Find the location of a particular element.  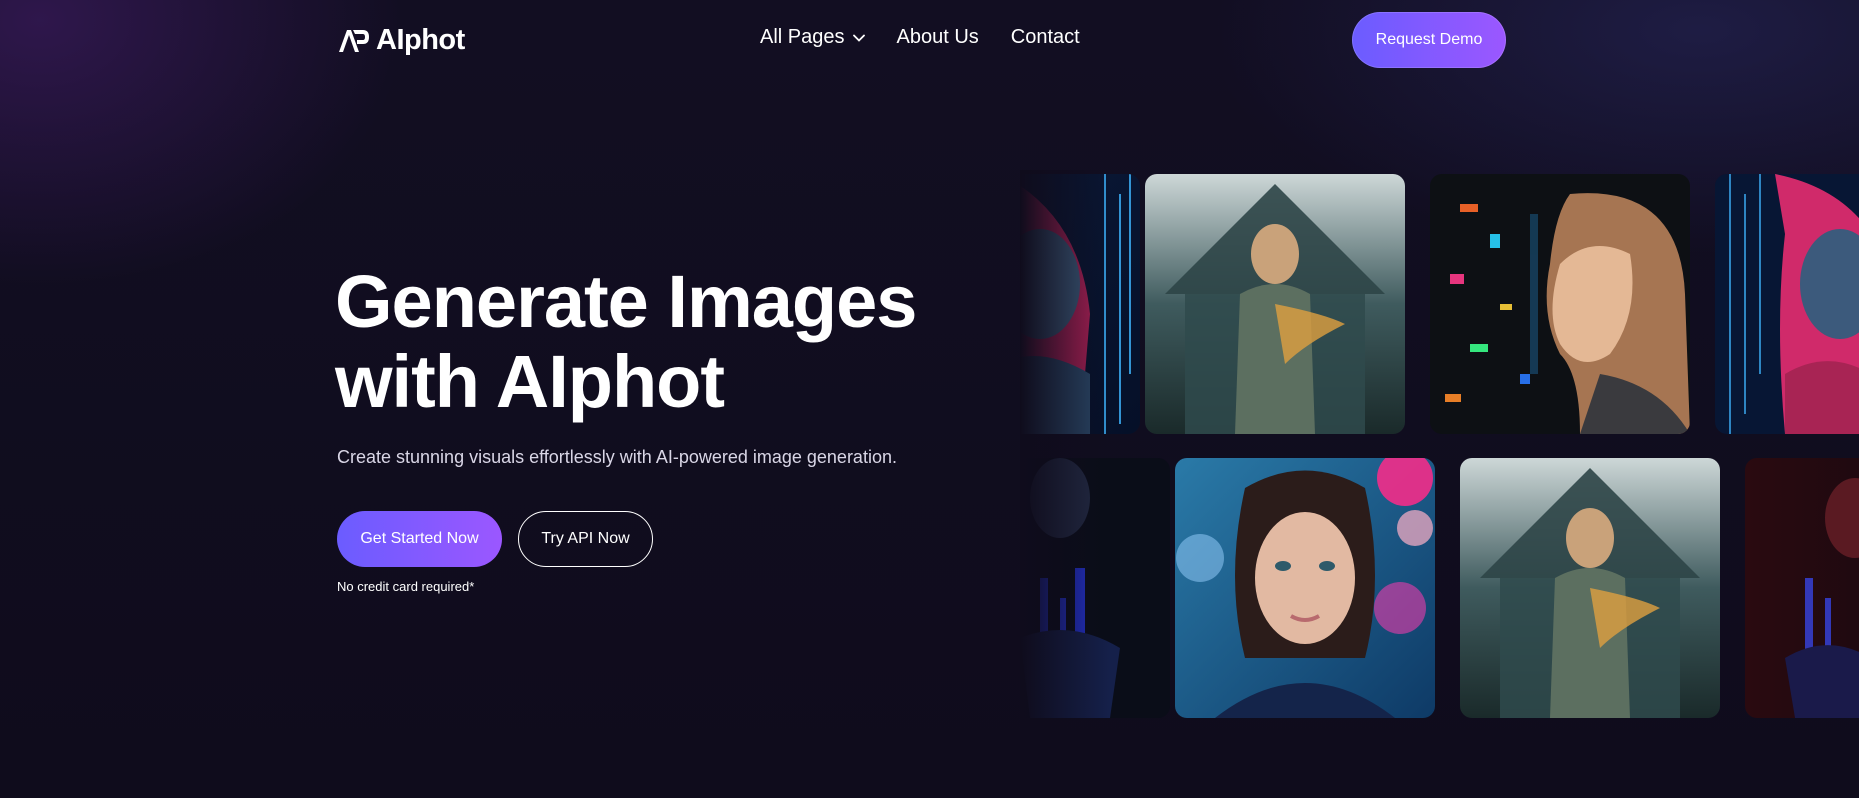

hero-title: Generate Images with AIphot is located at coordinates (655, 342).